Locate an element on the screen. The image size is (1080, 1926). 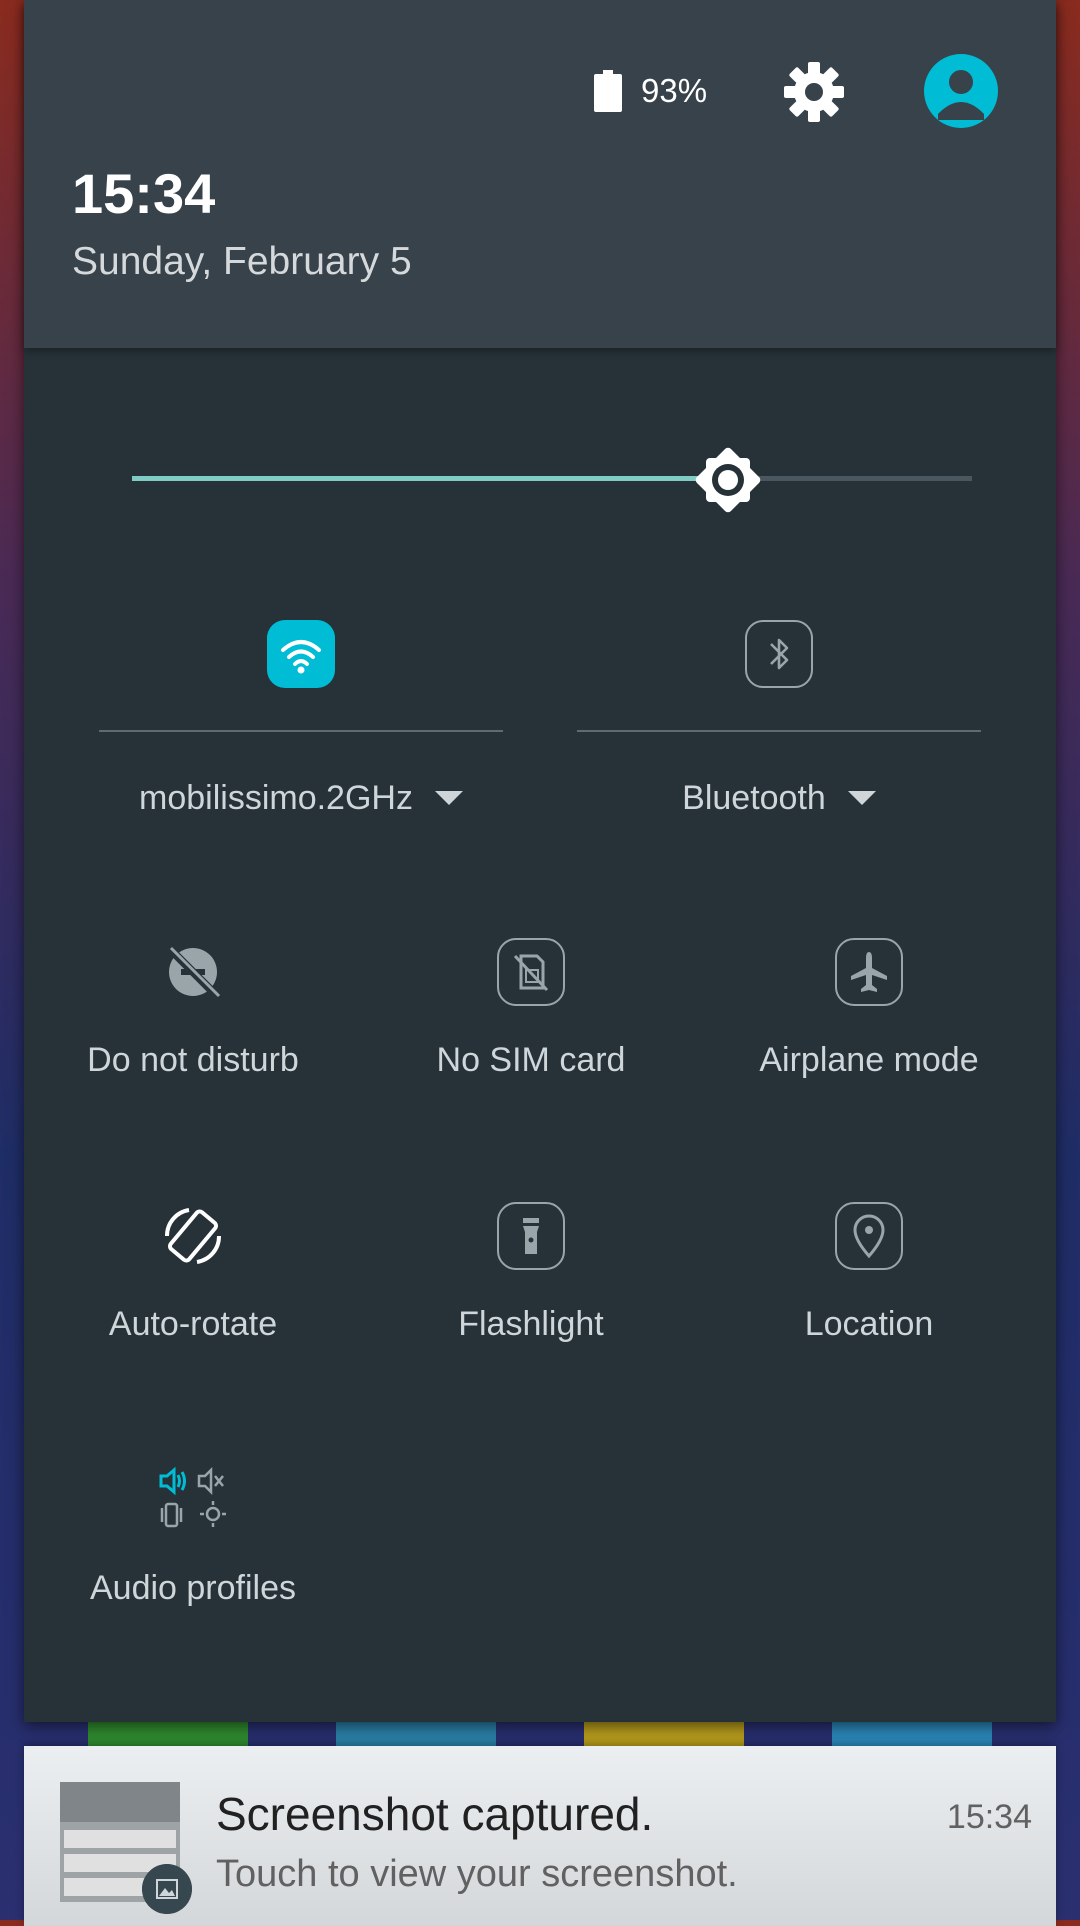
wifi-divider is located at coordinates (301, 731).